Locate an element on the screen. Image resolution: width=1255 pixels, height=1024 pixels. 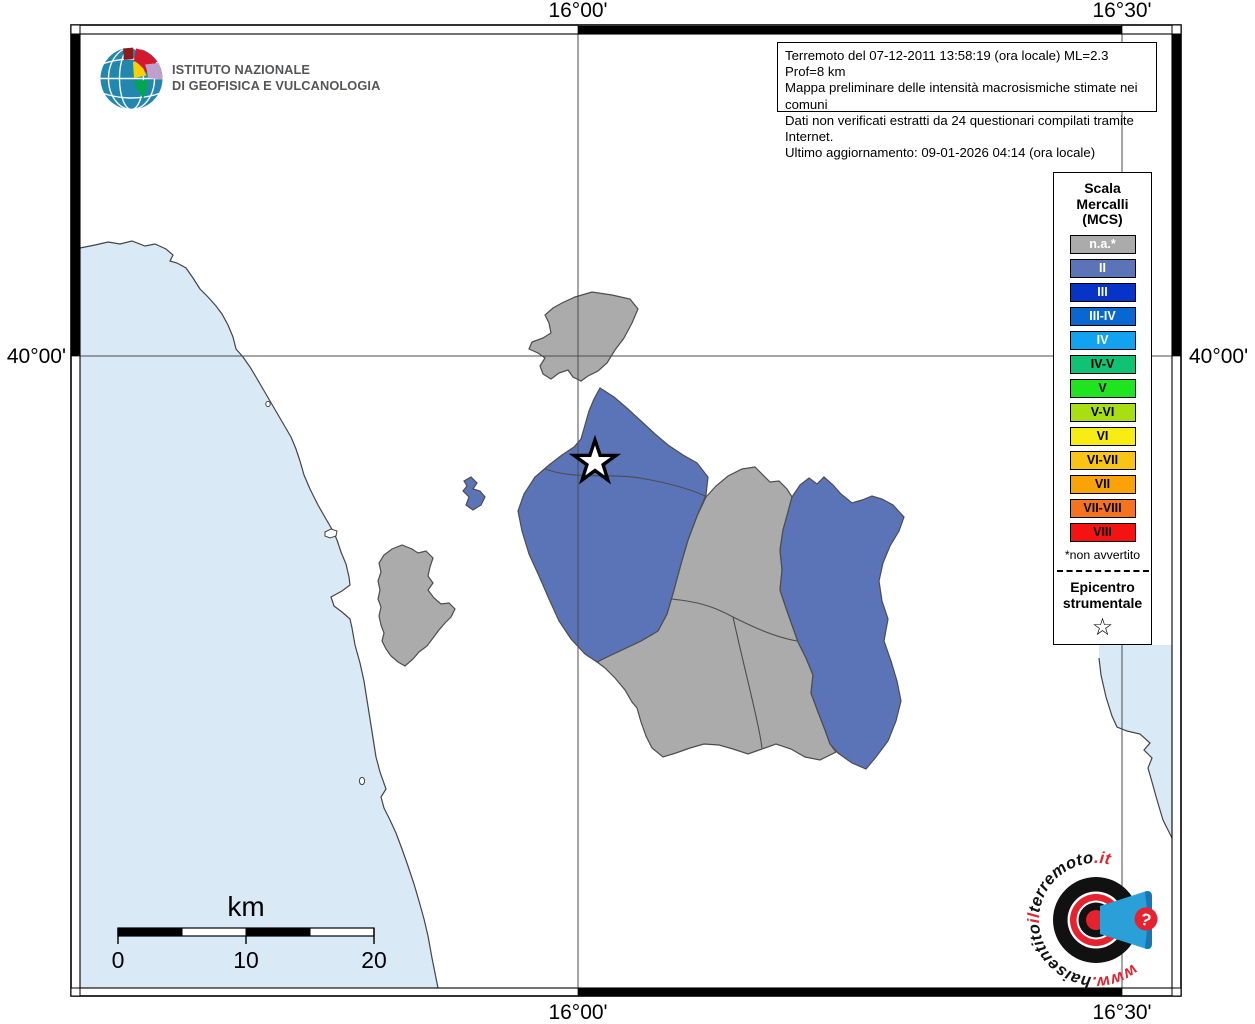
legend-swatch-ii: II is located at coordinates (1102, 269).